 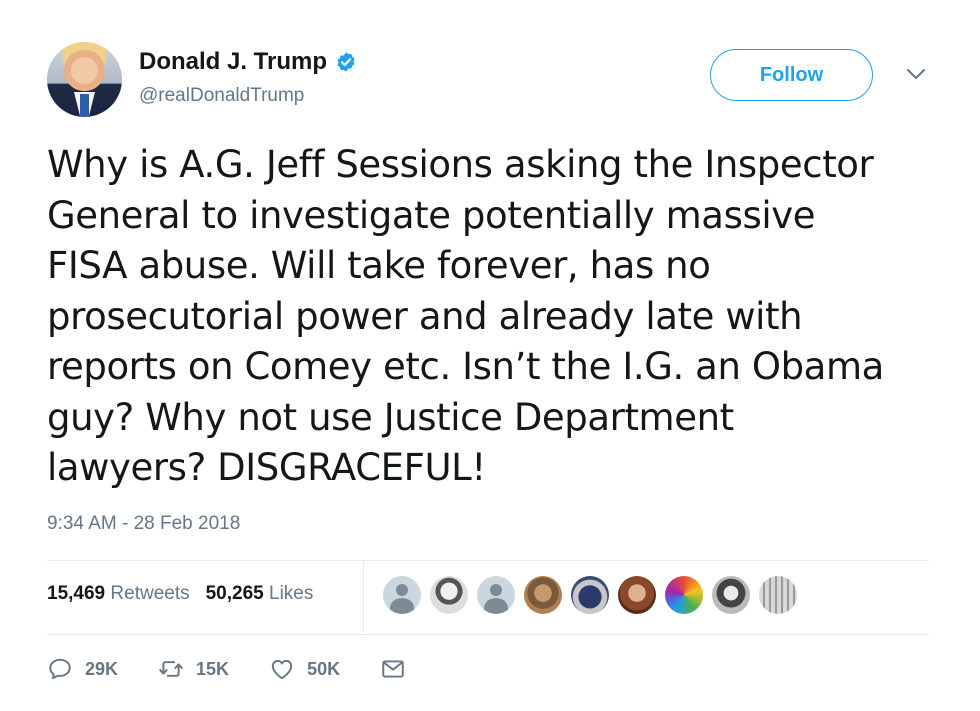 I want to click on tweet-actions: 29K 15K 50K, so click(x=246, y=669).